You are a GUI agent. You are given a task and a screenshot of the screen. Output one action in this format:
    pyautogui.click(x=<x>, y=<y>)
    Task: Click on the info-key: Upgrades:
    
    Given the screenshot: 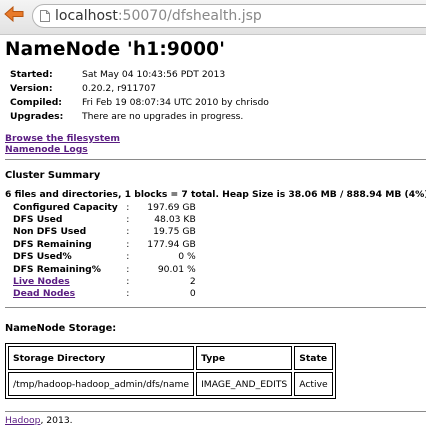 What is the action you would take?
    pyautogui.click(x=37, y=116)
    